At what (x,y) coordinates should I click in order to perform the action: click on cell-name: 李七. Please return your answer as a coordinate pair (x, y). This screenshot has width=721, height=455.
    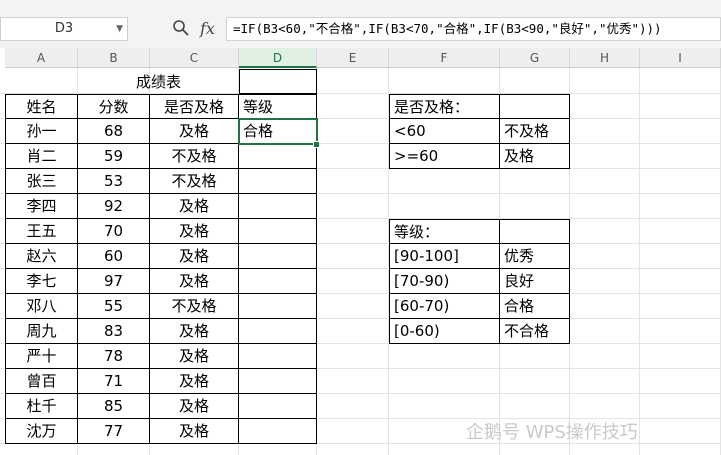
    Looking at the image, I should click on (41, 281).